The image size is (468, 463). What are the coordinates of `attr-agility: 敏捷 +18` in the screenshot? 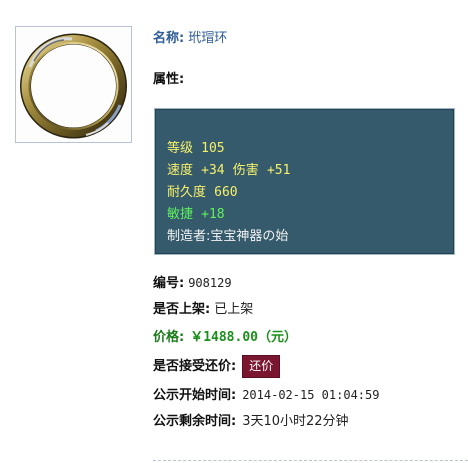 It's located at (196, 214).